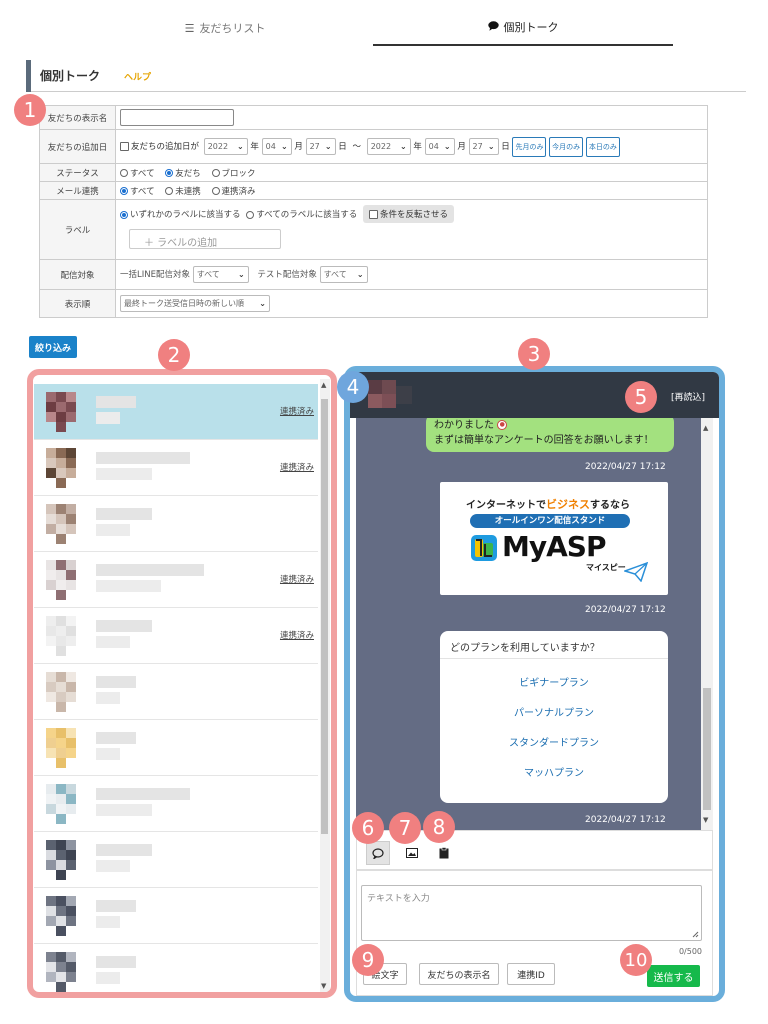 Image resolution: width=768 pixels, height=1024 pixels. What do you see at coordinates (233, 173) in the screenshot?
I see `status-option-block: ブロック` at bounding box center [233, 173].